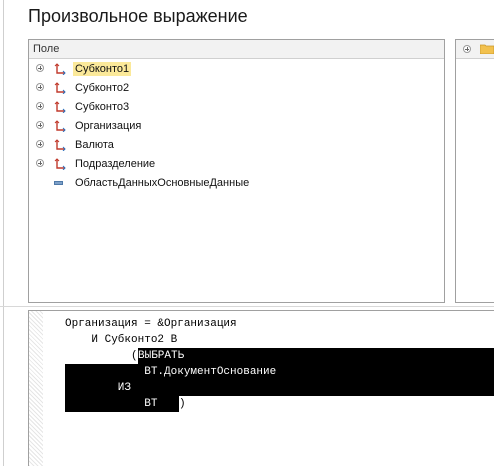 This screenshot has width=494, height=466. What do you see at coordinates (487, 49) in the screenshot?
I see `folder-icon` at bounding box center [487, 49].